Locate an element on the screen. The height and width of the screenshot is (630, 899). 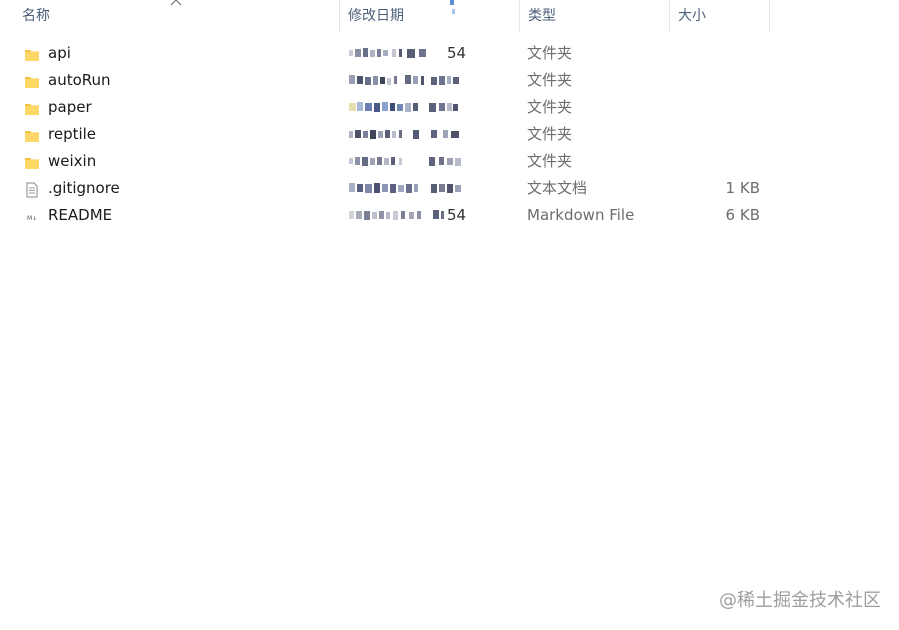
file-name: autoRun is located at coordinates (79, 80).